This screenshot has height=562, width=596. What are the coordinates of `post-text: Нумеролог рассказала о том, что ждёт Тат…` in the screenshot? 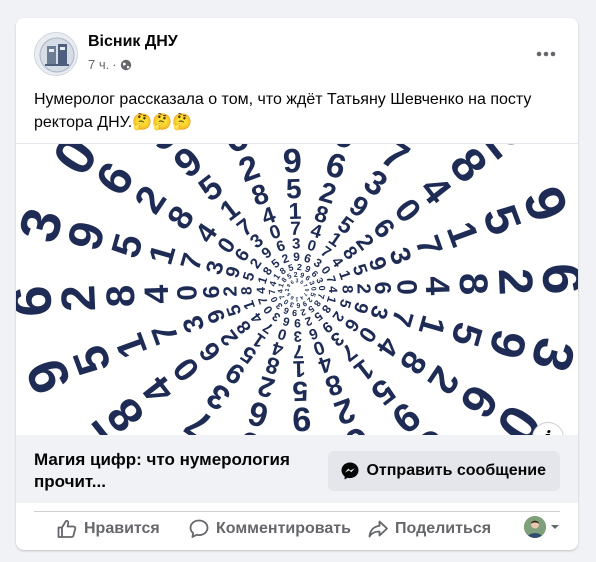 It's located at (283, 111).